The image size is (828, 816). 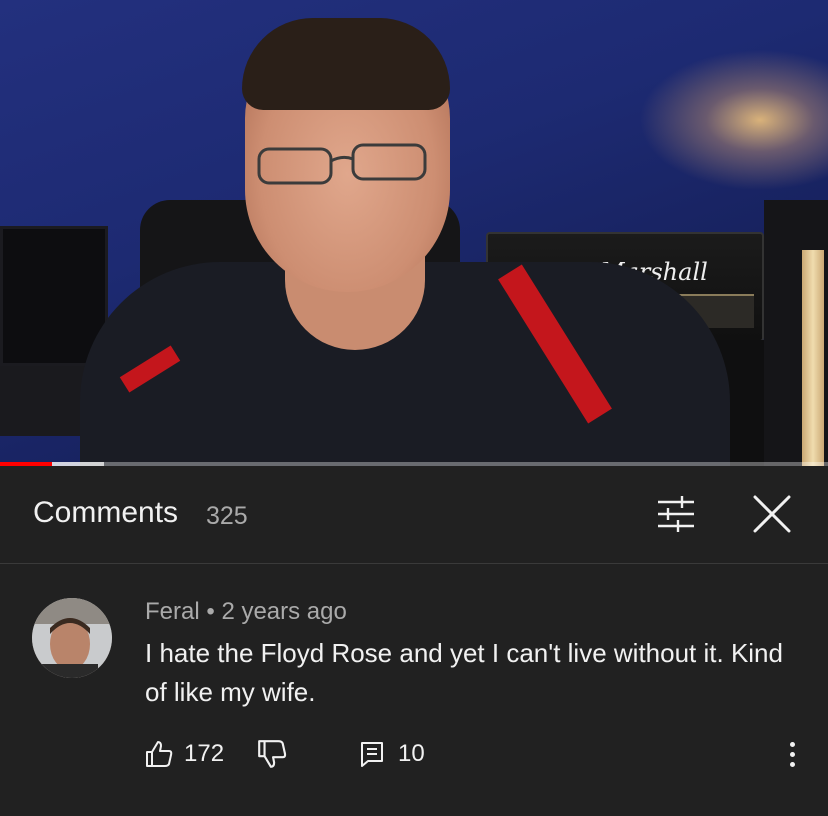 What do you see at coordinates (284, 611) in the screenshot?
I see `comment-time: 2 years ago` at bounding box center [284, 611].